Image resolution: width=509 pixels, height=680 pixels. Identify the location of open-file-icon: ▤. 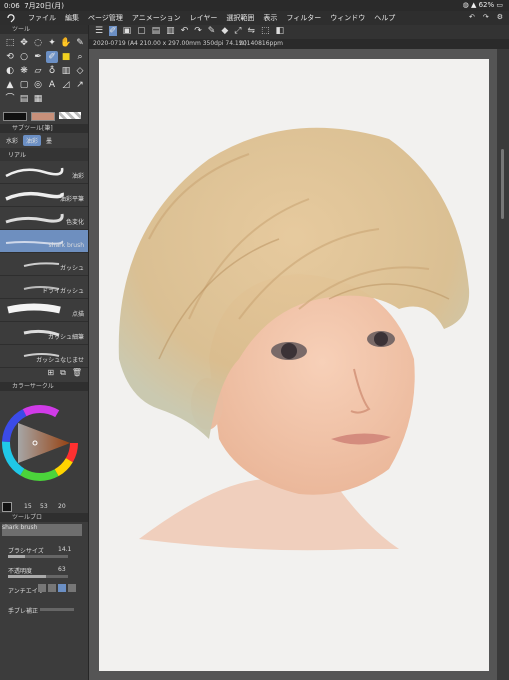
(156, 31).